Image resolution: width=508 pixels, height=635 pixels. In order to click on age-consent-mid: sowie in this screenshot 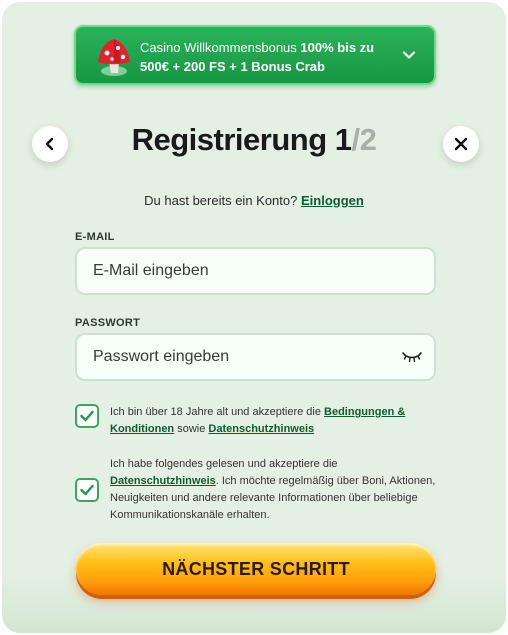, I will do `click(191, 429)`.